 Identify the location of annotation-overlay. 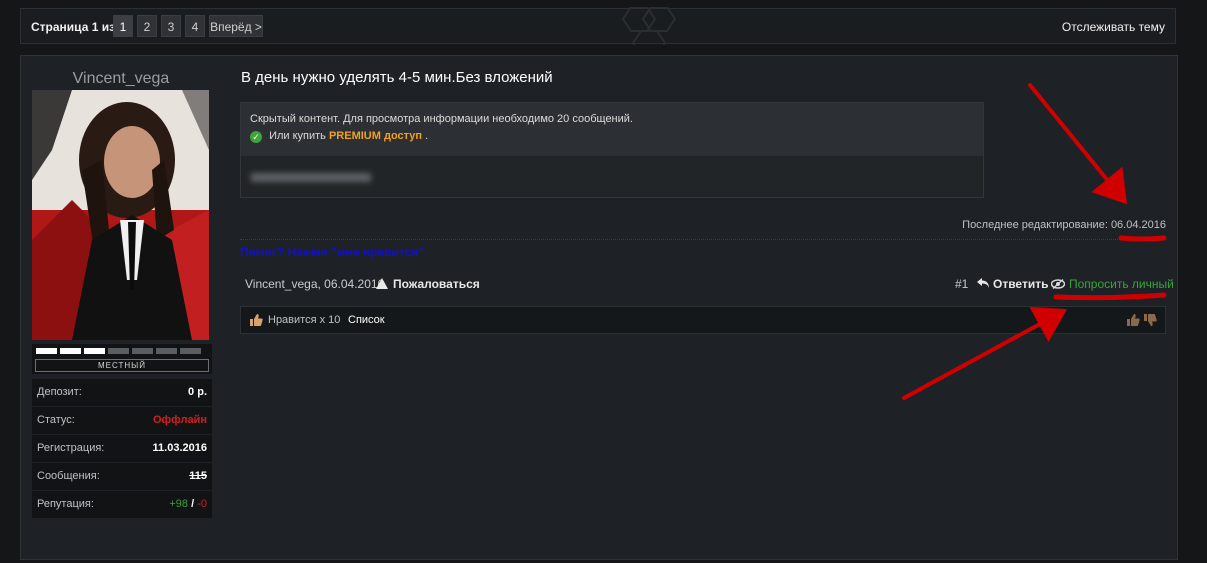
(1034, 241).